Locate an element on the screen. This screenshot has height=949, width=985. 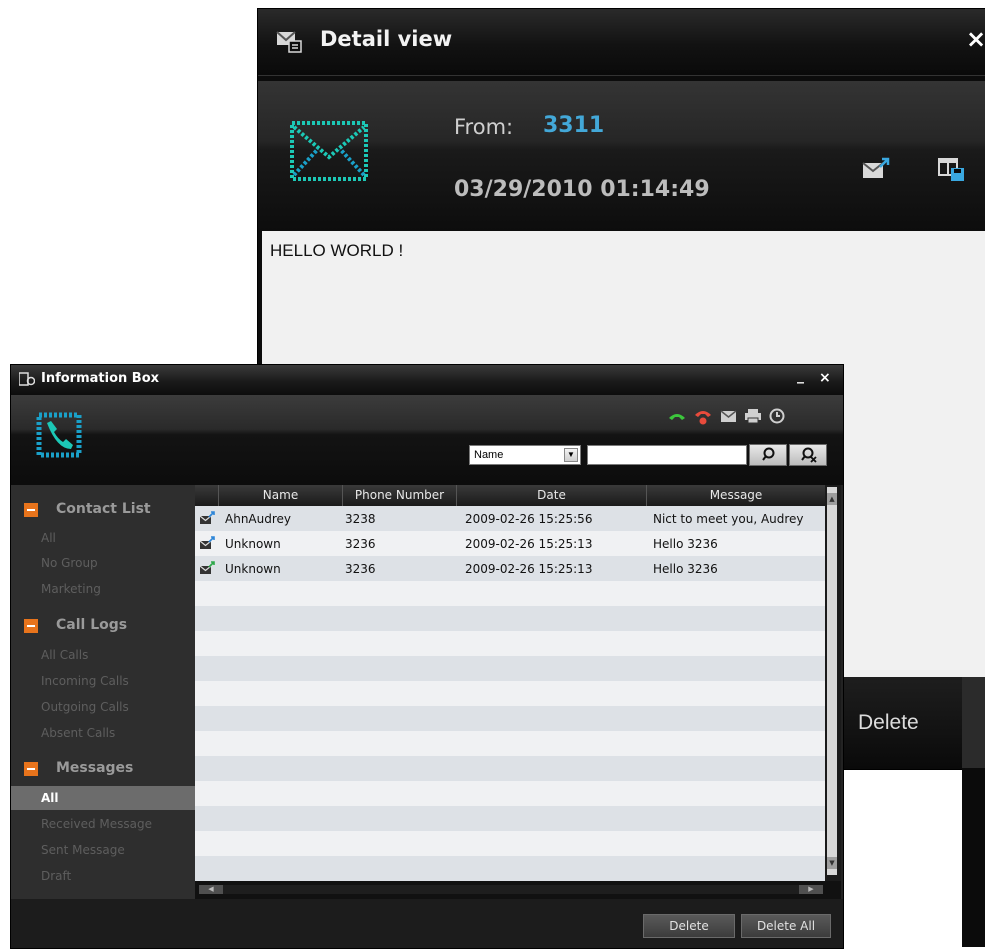
search-field-value: Name is located at coordinates (489, 455).